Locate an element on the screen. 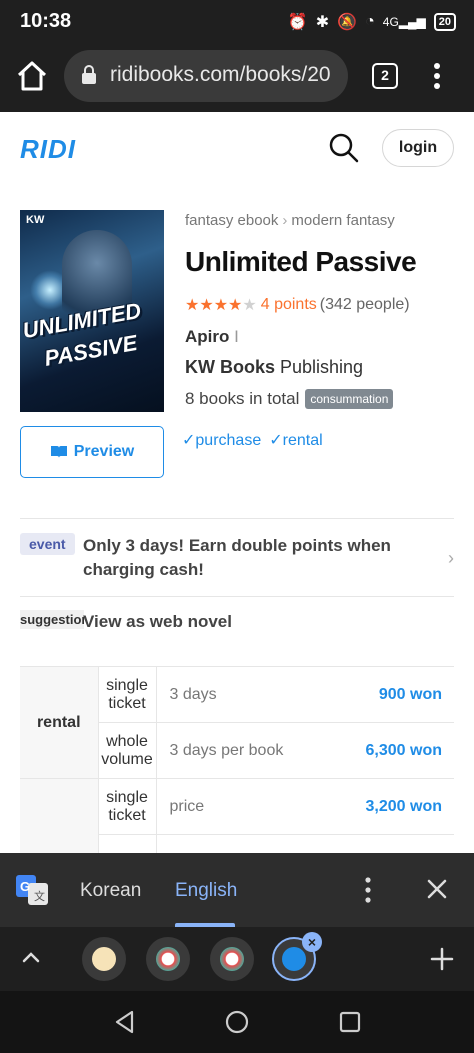 Image resolution: width=474 pixels, height=1053 pixels. alarm-icon: ⏰ is located at coordinates (297, 22).